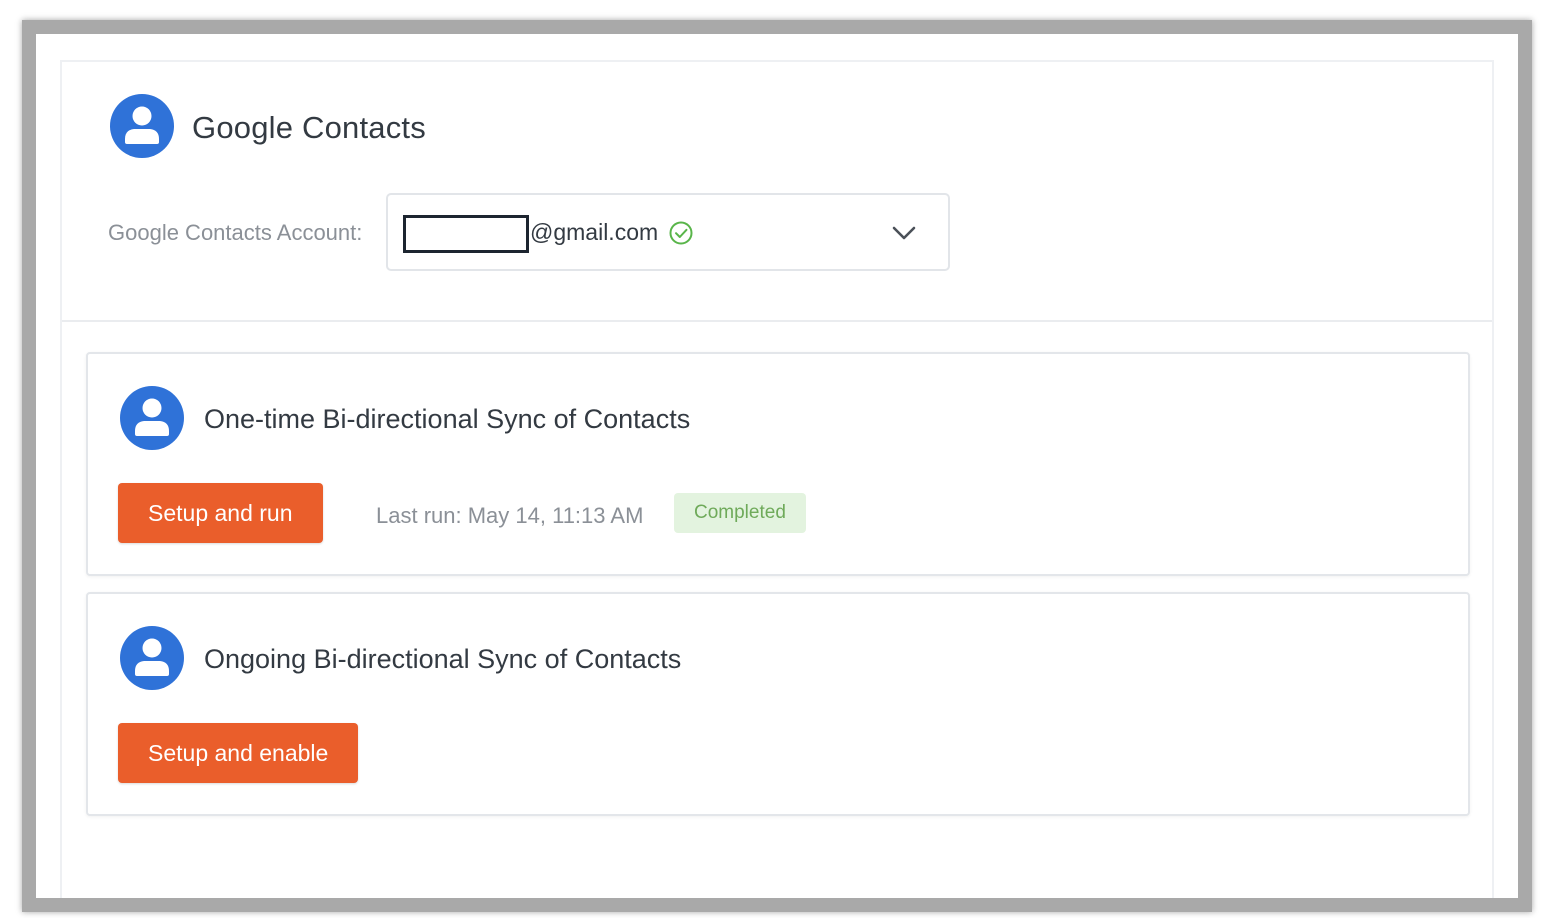 The height and width of the screenshot is (918, 1550). Describe the element at coordinates (443, 659) in the screenshot. I see `card-title: Ongoing Bi-directional Sync of Contacts` at that location.